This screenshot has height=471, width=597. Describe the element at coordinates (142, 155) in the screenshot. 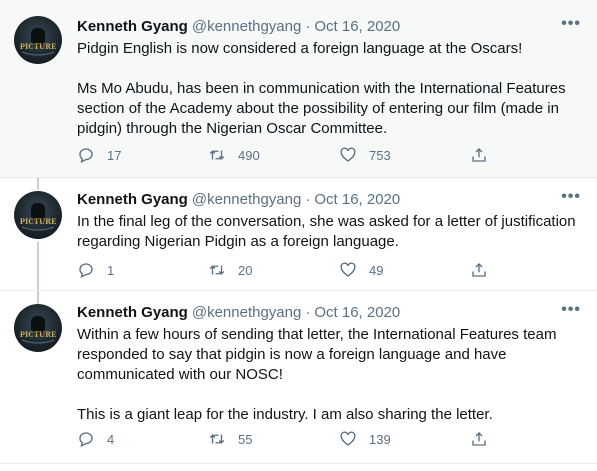

I see `reply-button: 17` at that location.